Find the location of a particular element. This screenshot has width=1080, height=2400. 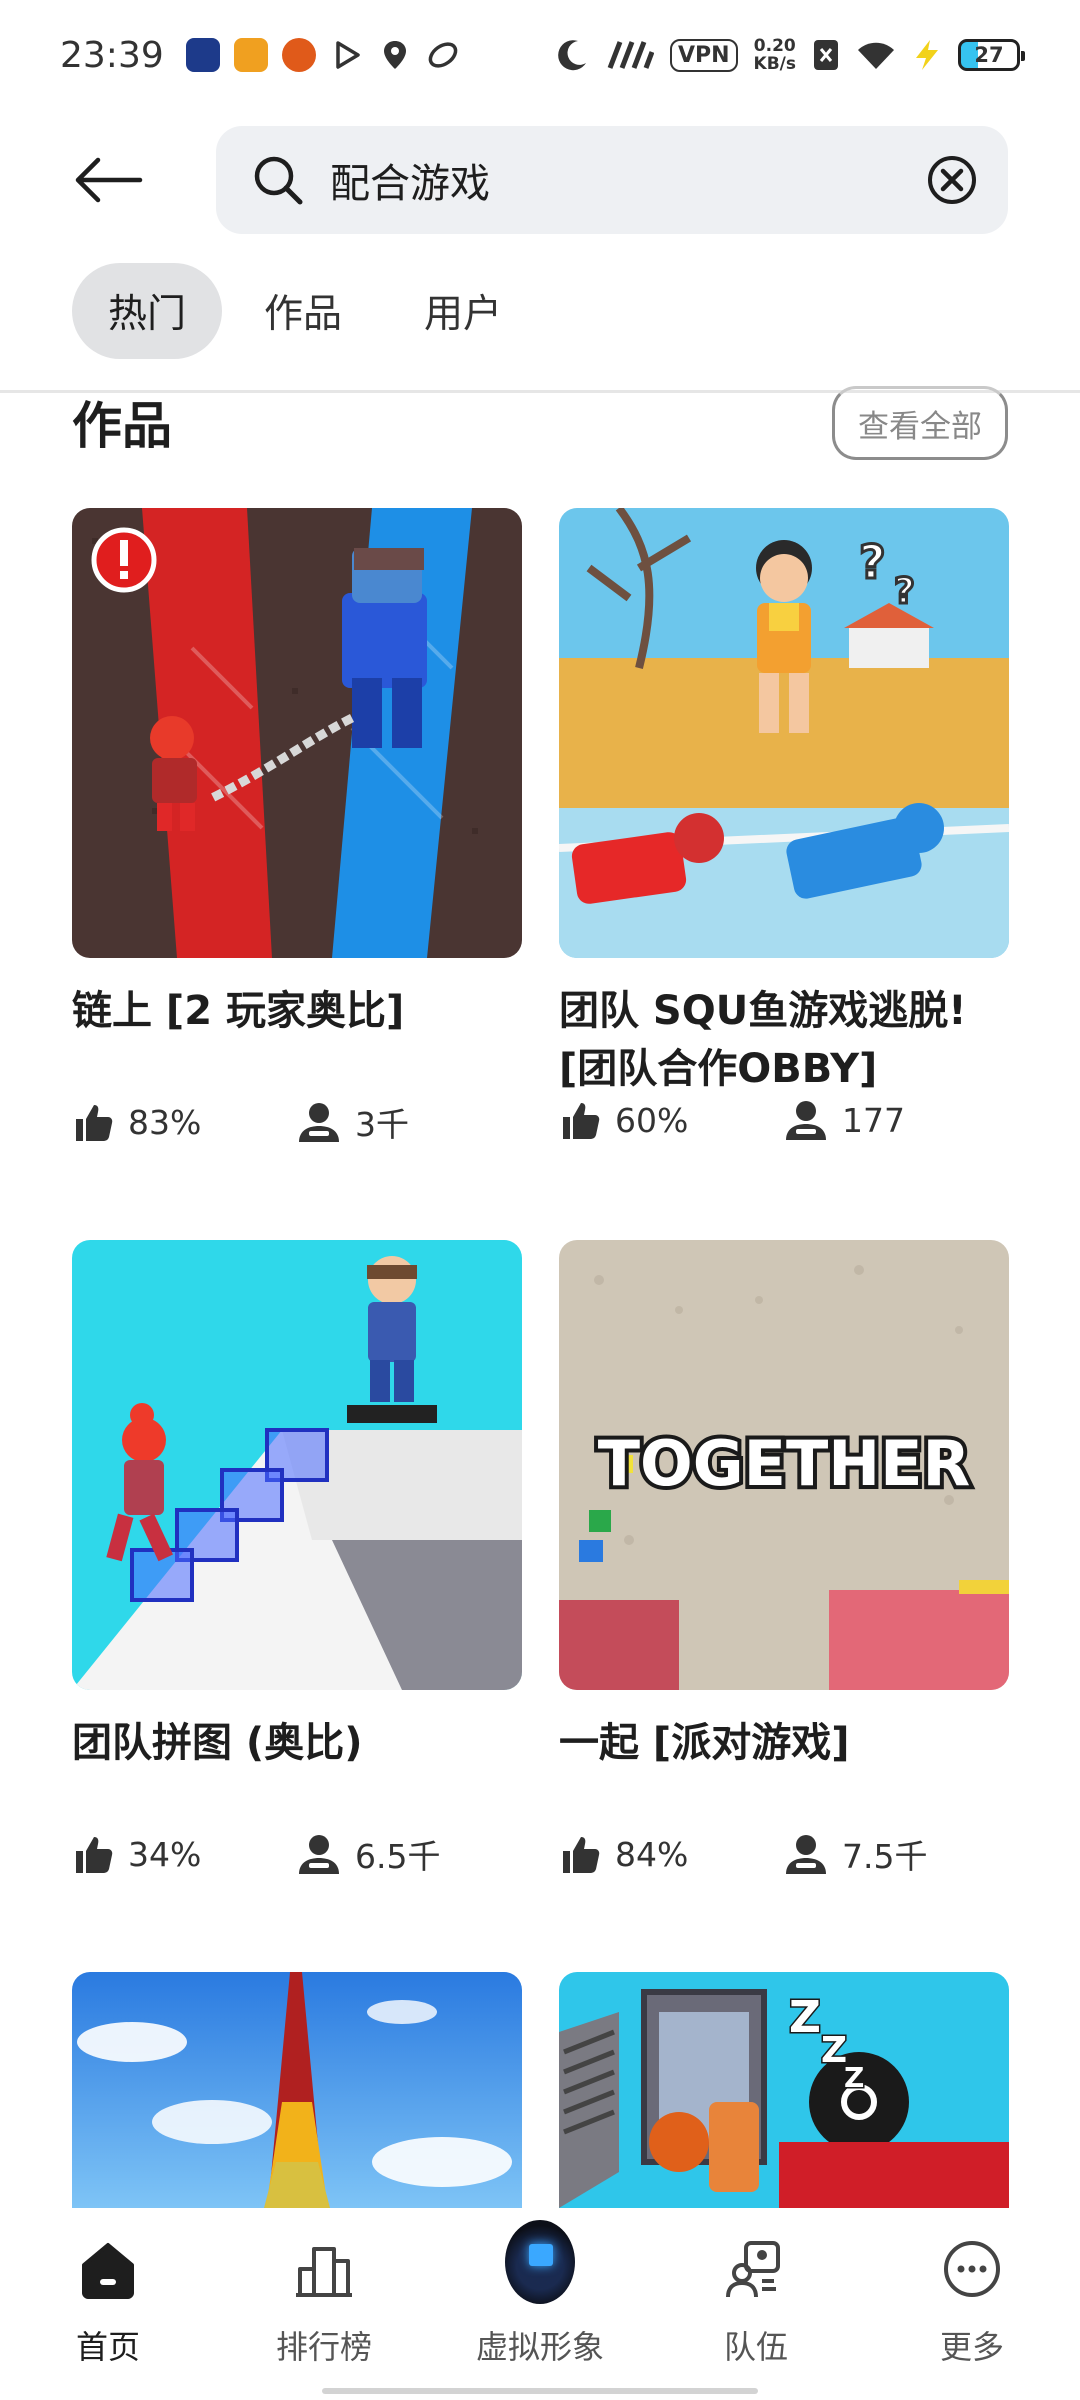

player-count: 3千 is located at coordinates (382, 1124).